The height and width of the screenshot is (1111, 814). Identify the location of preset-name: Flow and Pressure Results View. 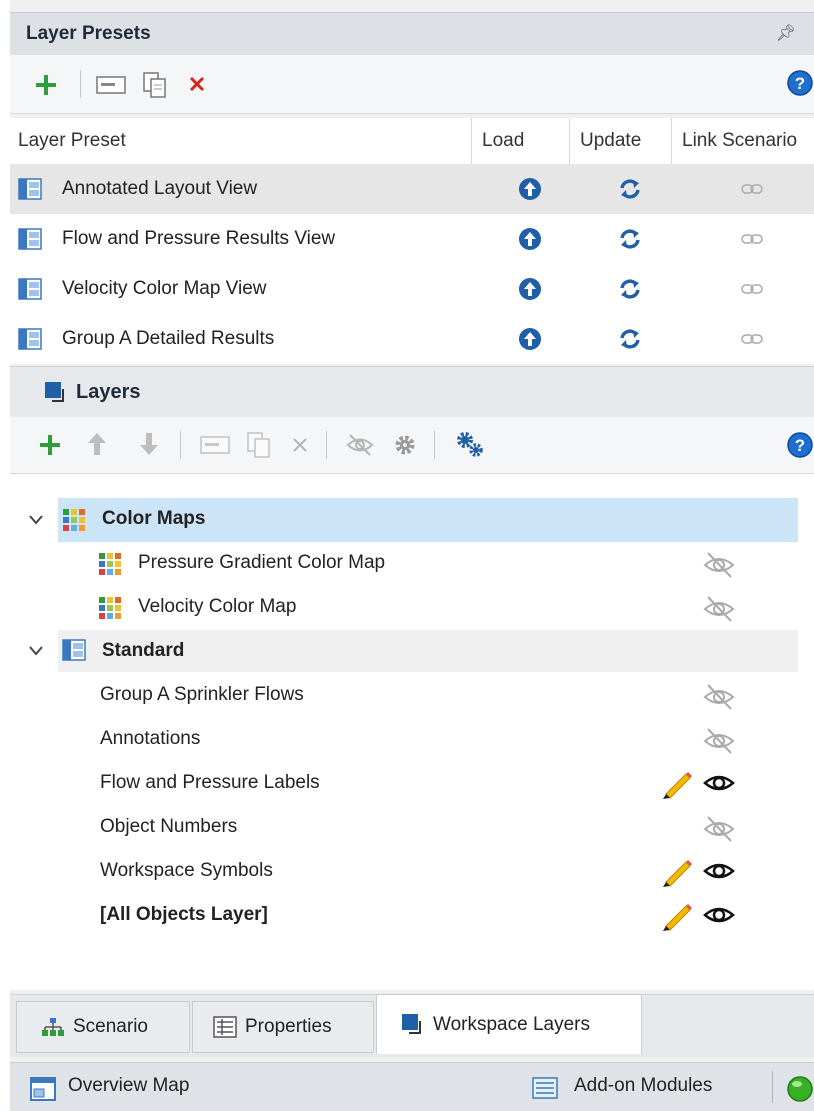
(199, 238).